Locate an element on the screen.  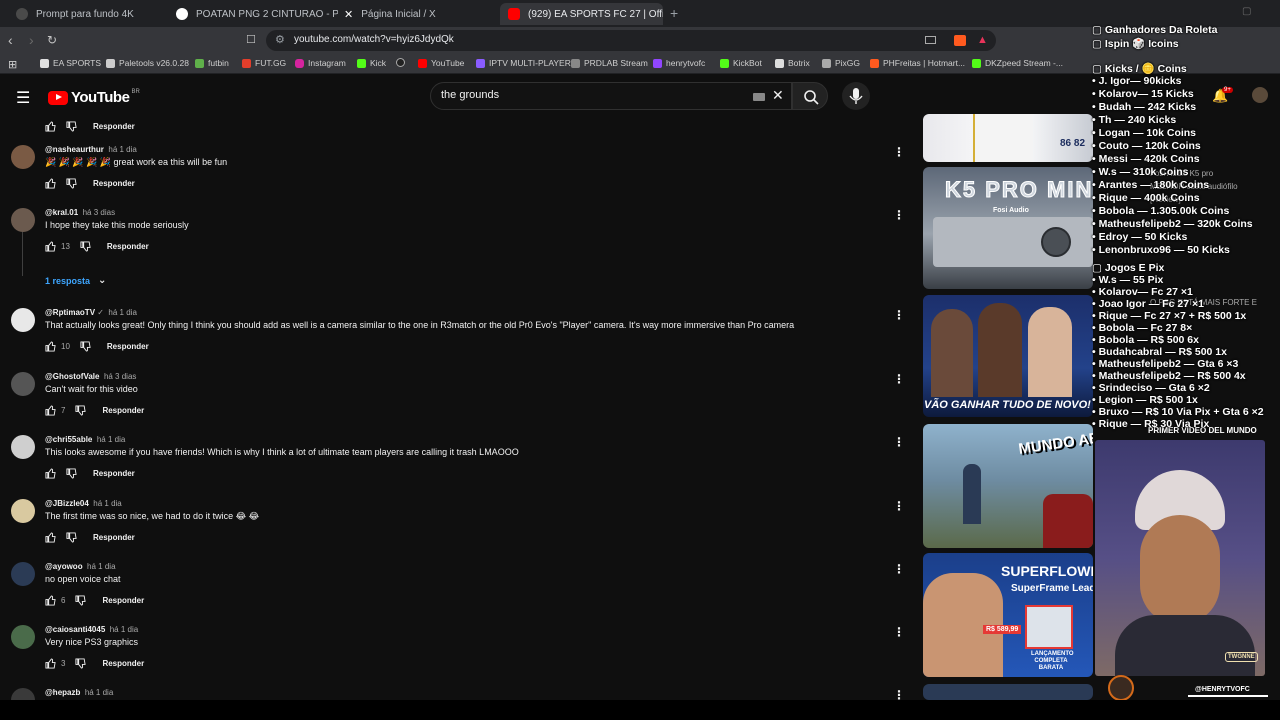
bookmark-item is located at coordinates (402, 62).